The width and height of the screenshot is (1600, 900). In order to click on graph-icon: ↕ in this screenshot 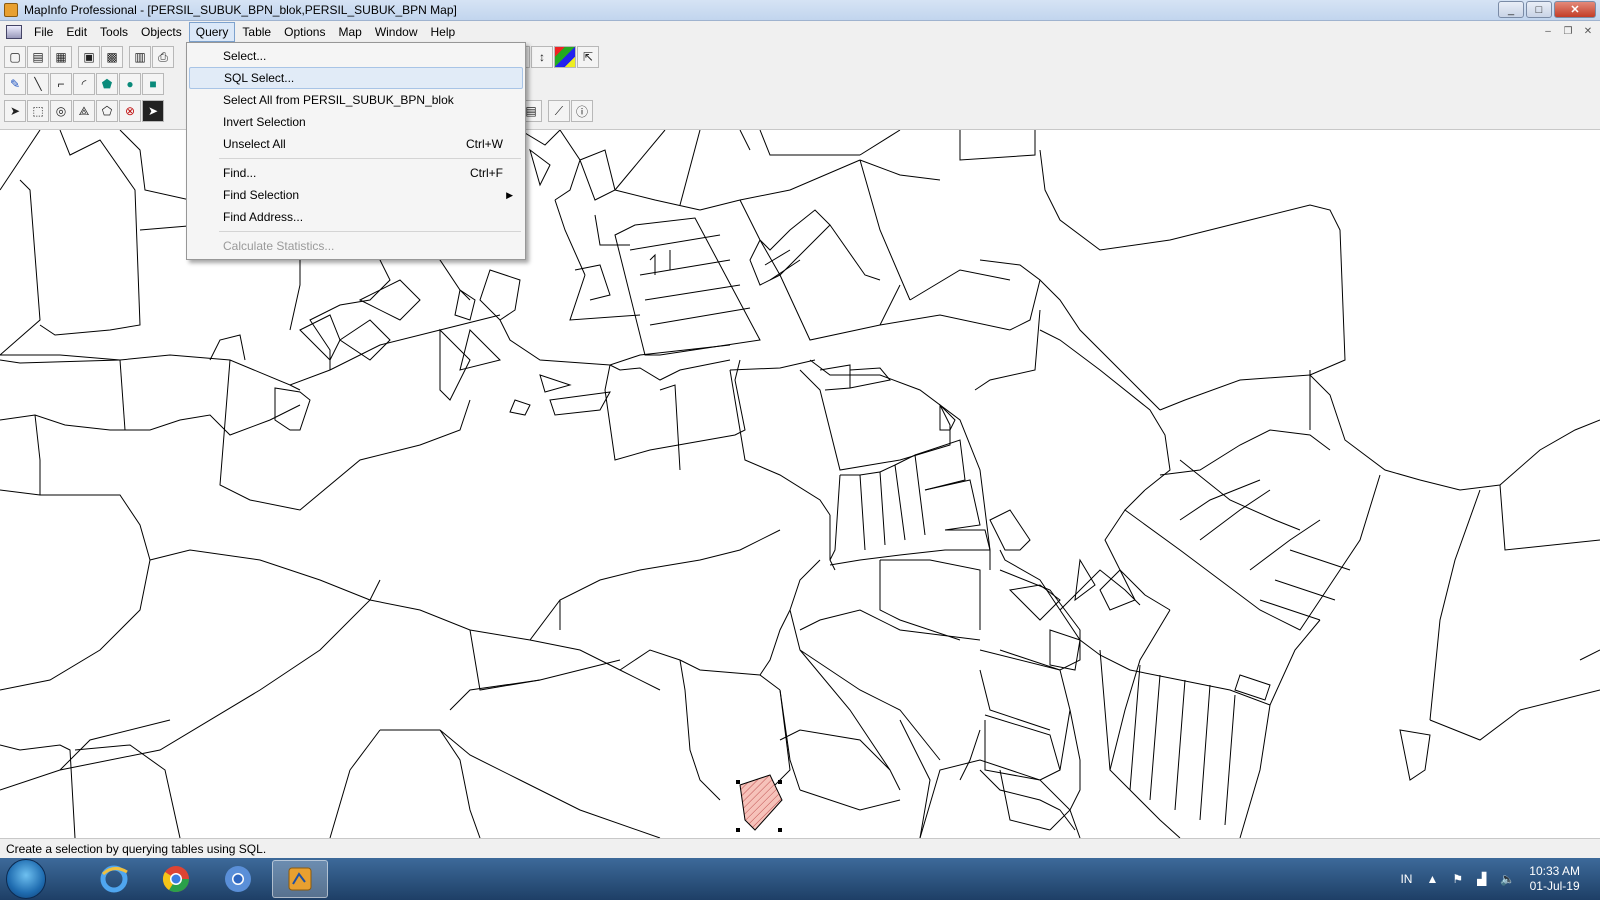, I will do `click(542, 57)`.